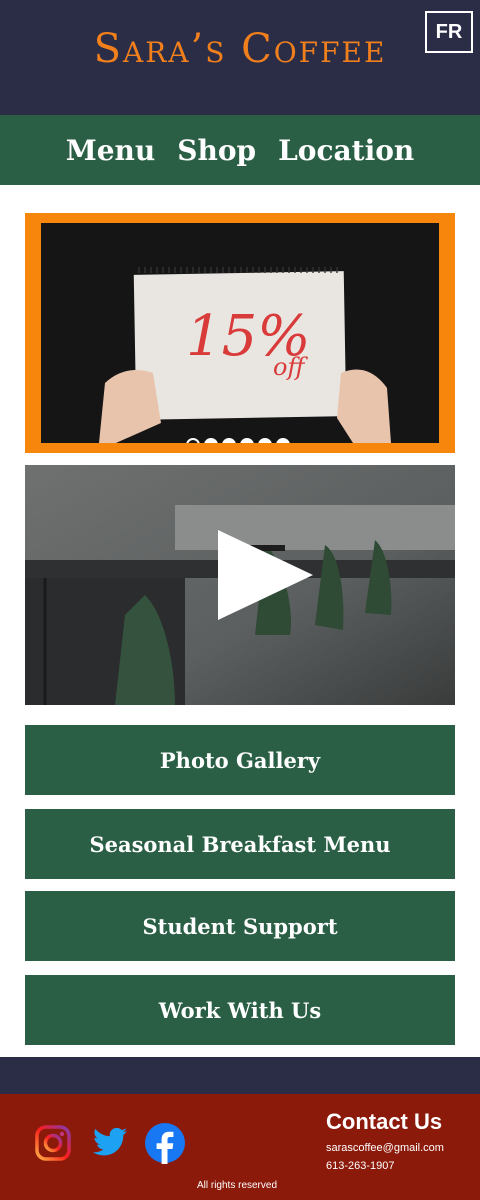 The image size is (480, 1200). What do you see at coordinates (240, 844) in the screenshot?
I see `seasonal-breakfast-menu-button: Seasonal Breakfast Menu` at bounding box center [240, 844].